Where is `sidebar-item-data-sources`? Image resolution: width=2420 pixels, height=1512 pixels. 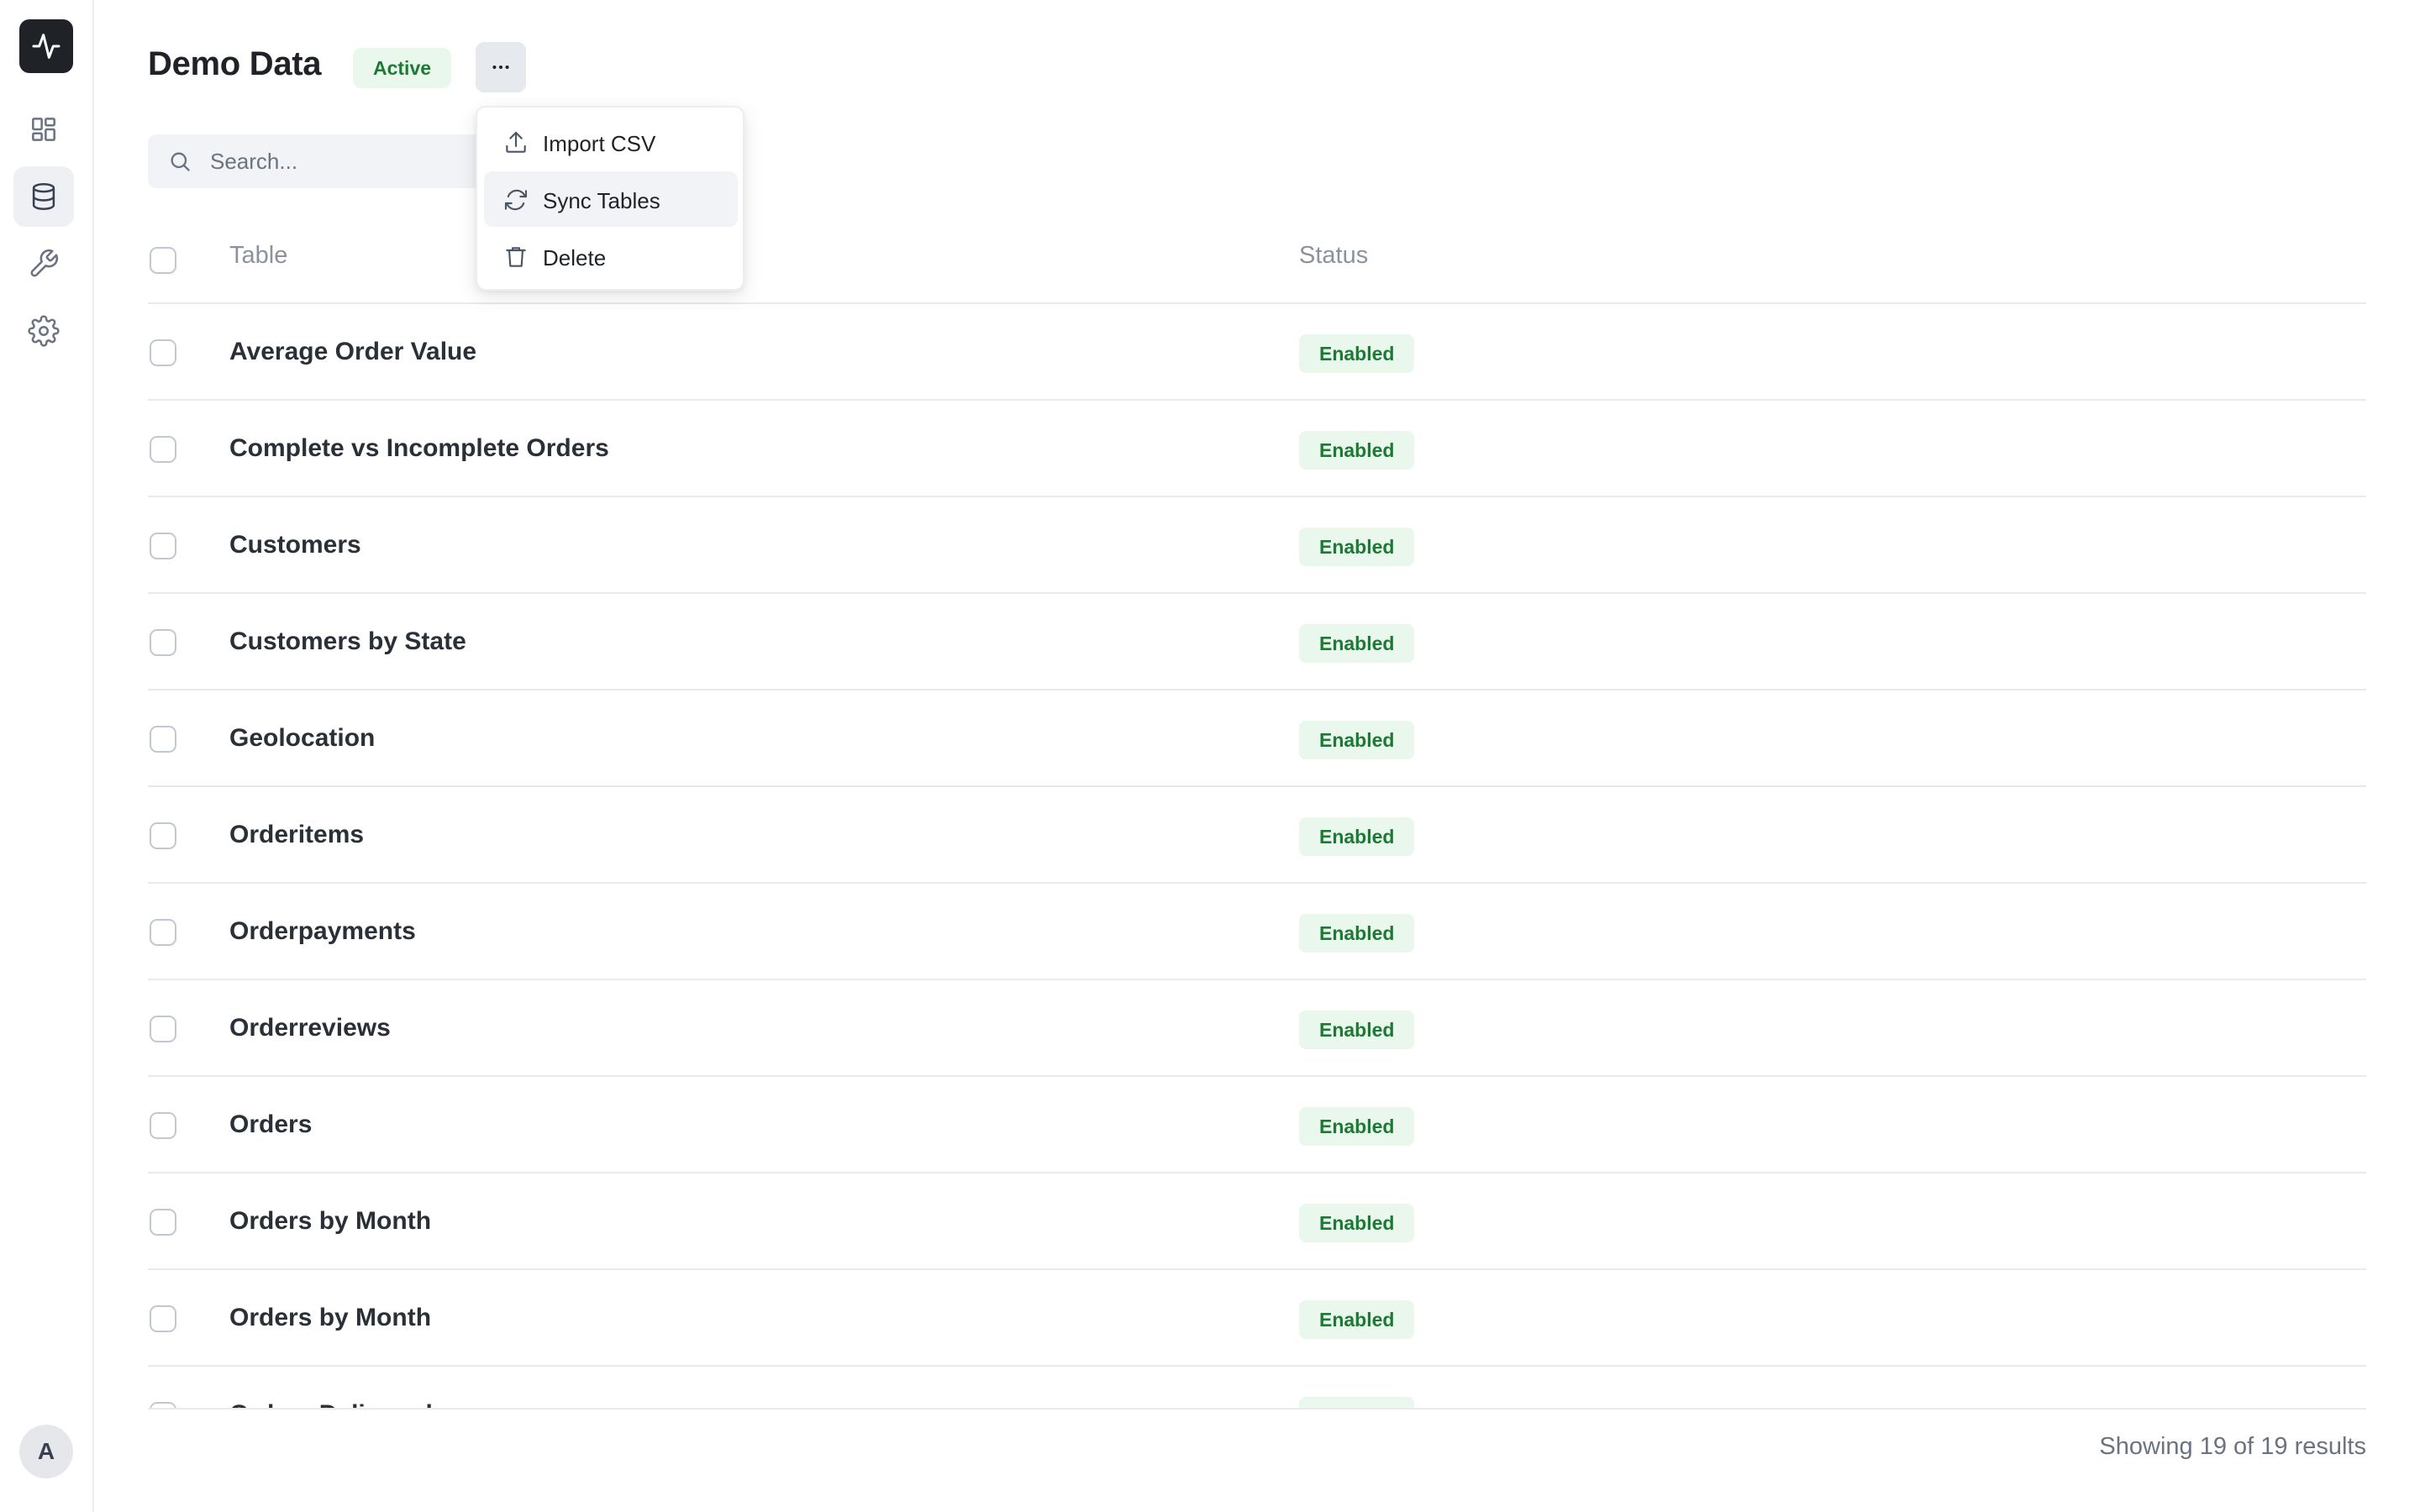
sidebar-item-data-sources is located at coordinates (43, 196).